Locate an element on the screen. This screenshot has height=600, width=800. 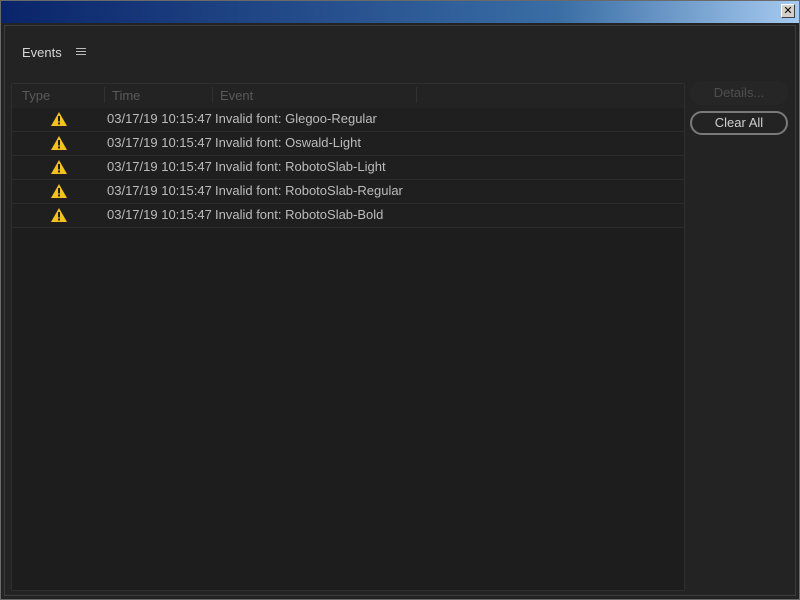
hamburger-menu-icon is located at coordinates (81, 52).